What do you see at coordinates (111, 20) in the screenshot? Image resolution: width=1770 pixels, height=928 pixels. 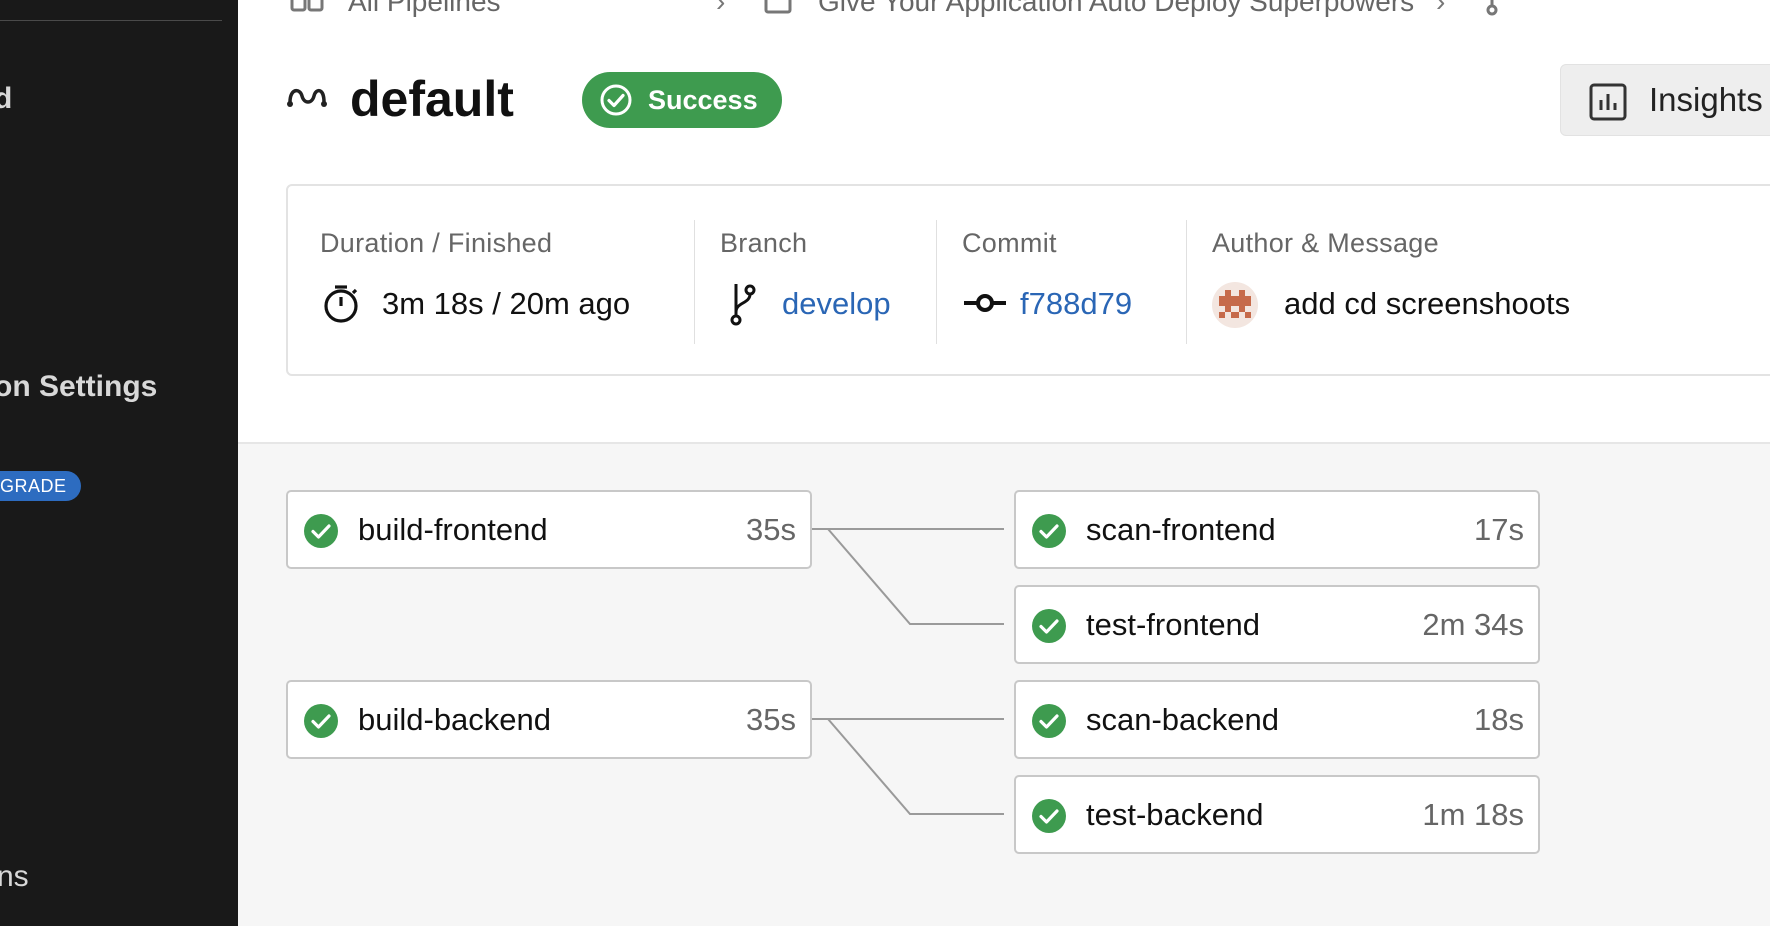 I see `sidebar-divider` at bounding box center [111, 20].